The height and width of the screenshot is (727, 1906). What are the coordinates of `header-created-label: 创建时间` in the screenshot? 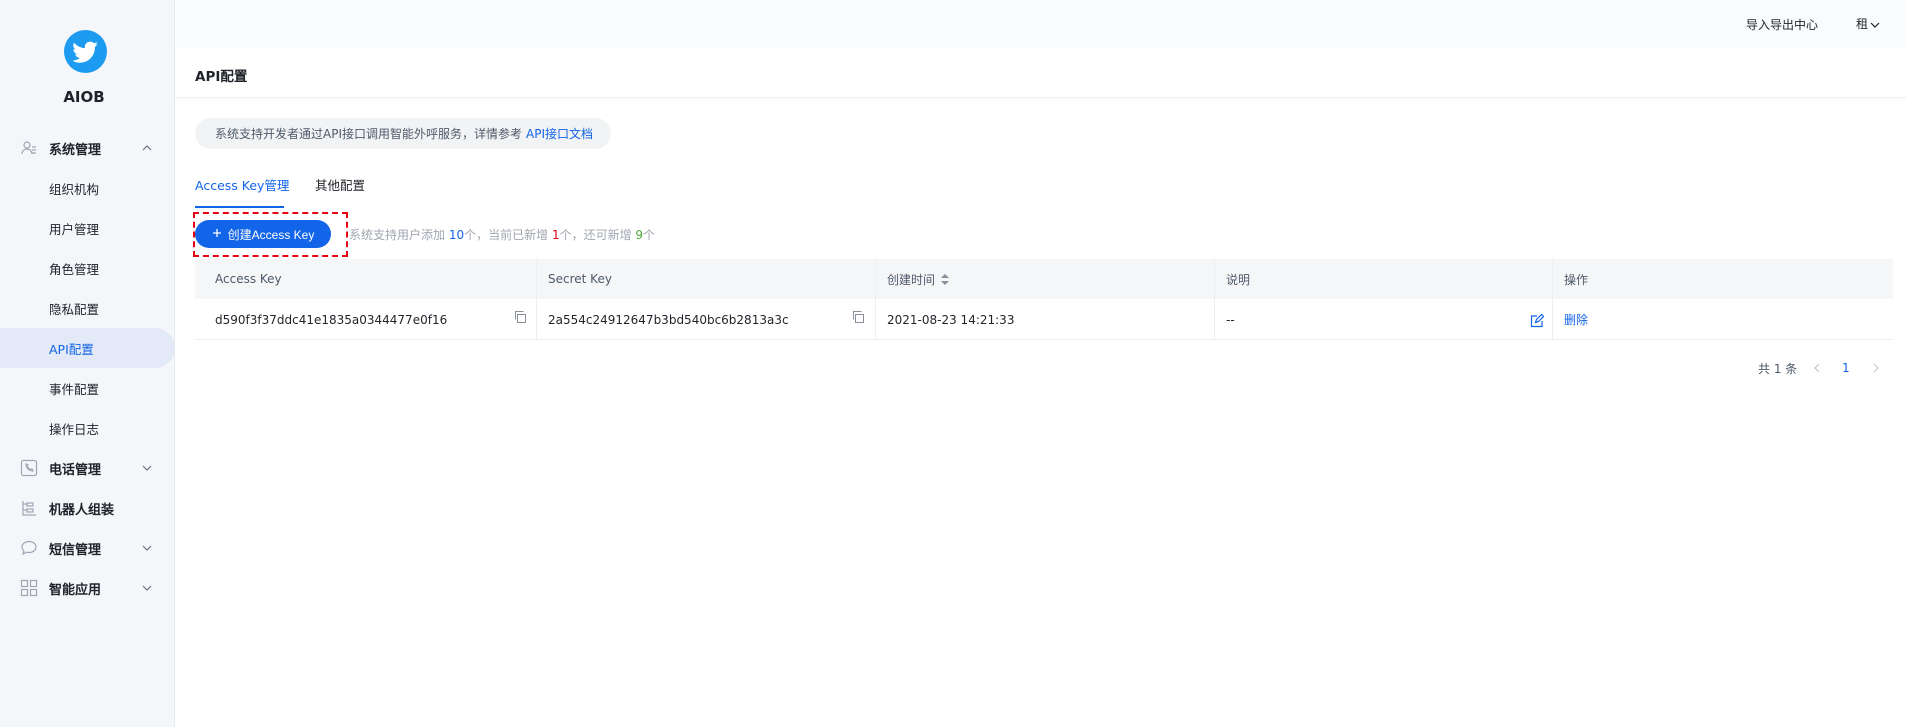 It's located at (911, 279).